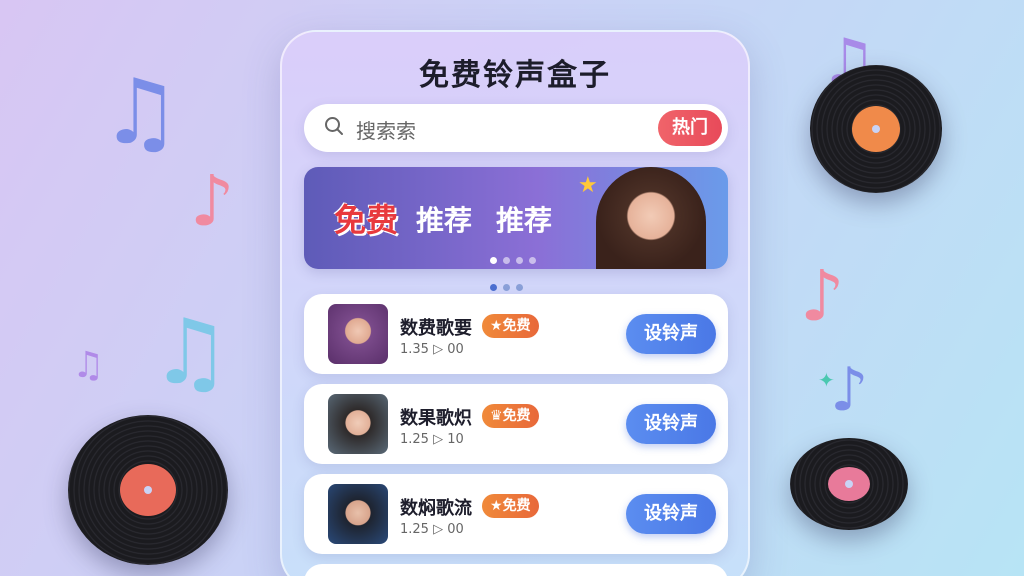  I want to click on list-item: 数费歌要 ★免费 1.35 ▷ 00 设铃声, so click(516, 334).